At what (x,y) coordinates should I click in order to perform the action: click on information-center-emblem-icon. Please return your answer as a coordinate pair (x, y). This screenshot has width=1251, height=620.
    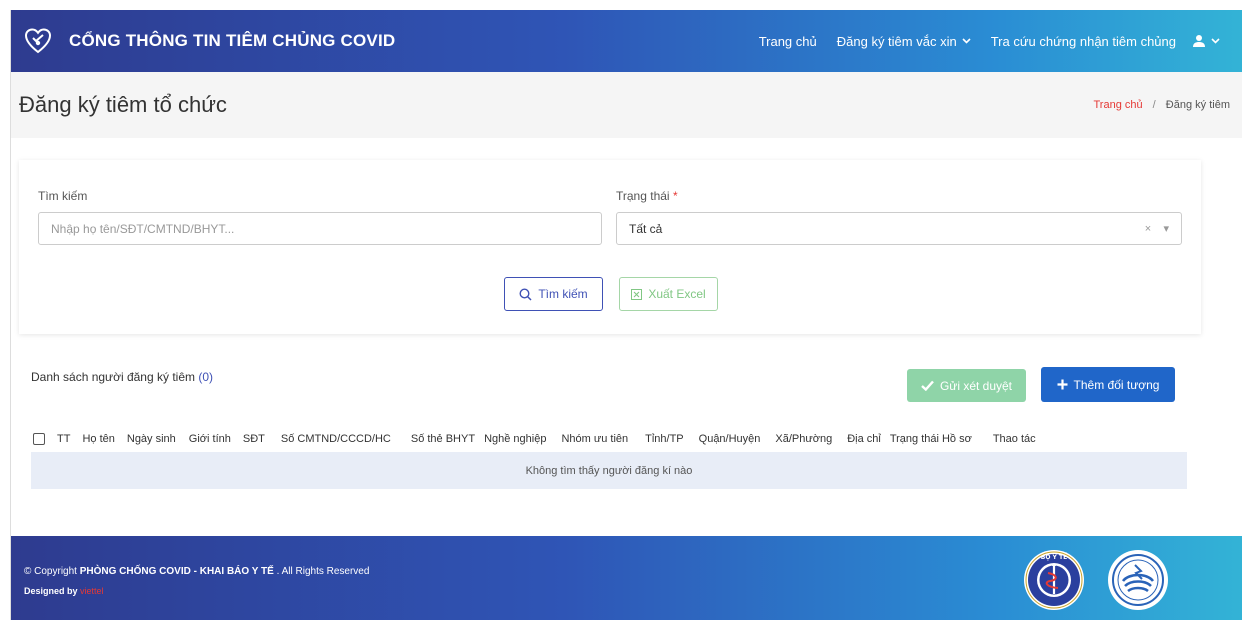
    Looking at the image, I should click on (1138, 580).